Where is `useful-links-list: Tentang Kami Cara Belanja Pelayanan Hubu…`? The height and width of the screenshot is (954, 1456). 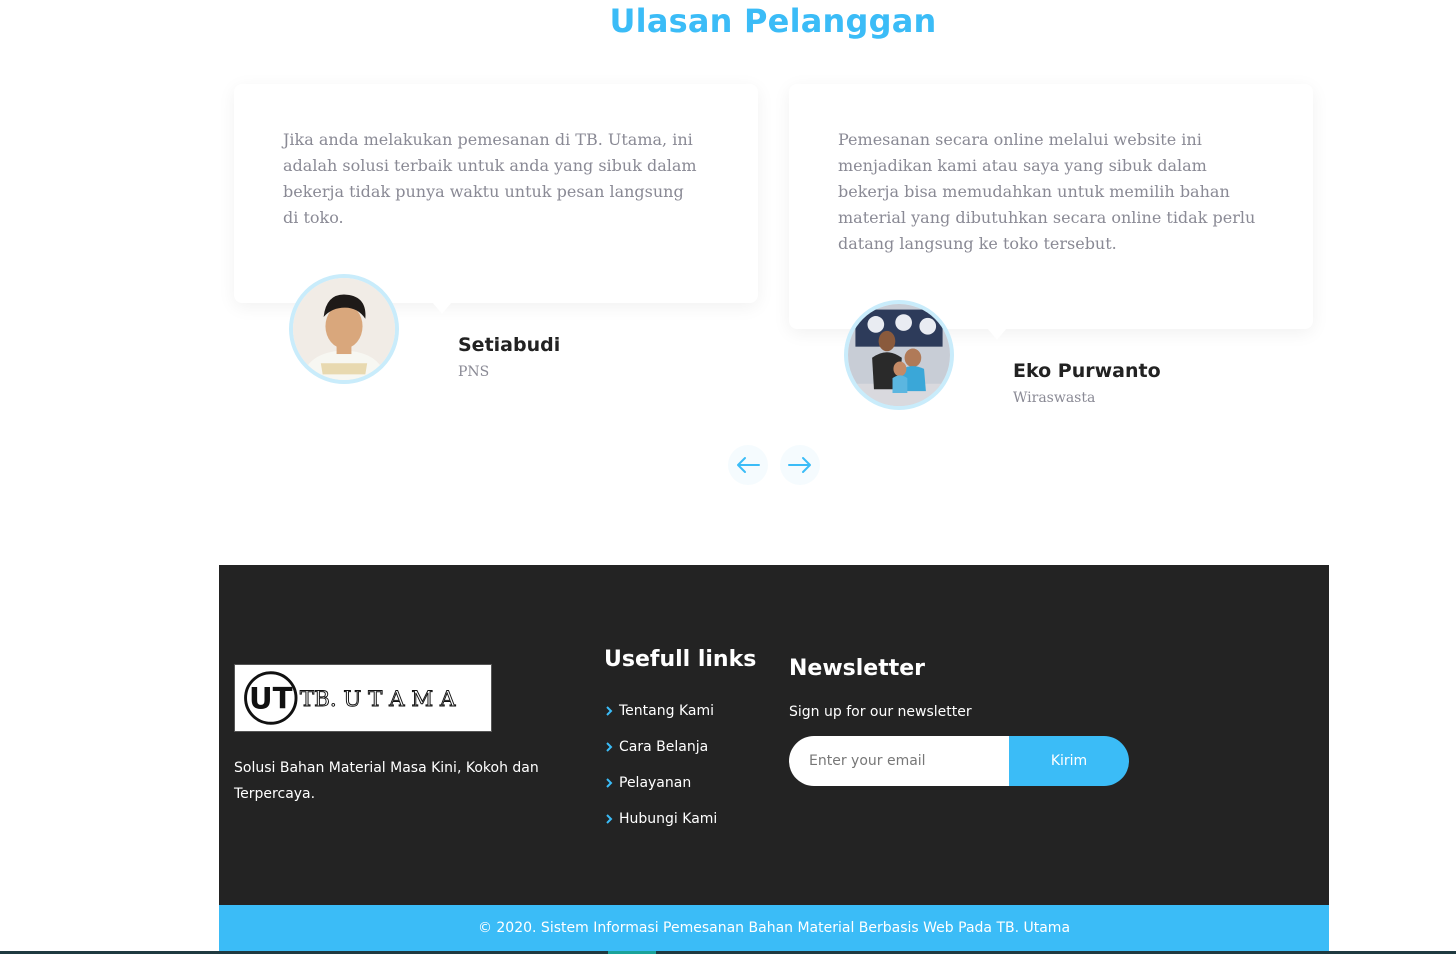 useful-links-list: Tentang Kami Cara Belanja Pelayanan Hubu… is located at coordinates (660, 765).